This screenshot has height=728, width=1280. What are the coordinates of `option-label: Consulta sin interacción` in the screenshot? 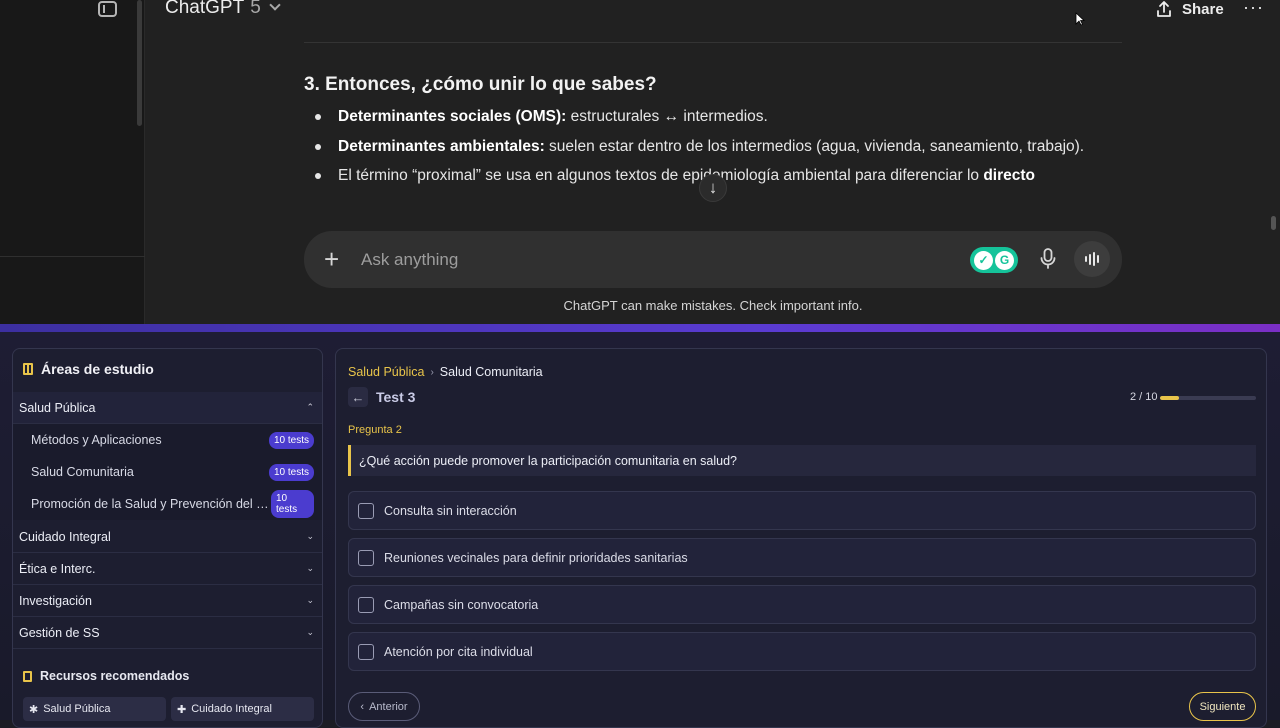 It's located at (450, 510).